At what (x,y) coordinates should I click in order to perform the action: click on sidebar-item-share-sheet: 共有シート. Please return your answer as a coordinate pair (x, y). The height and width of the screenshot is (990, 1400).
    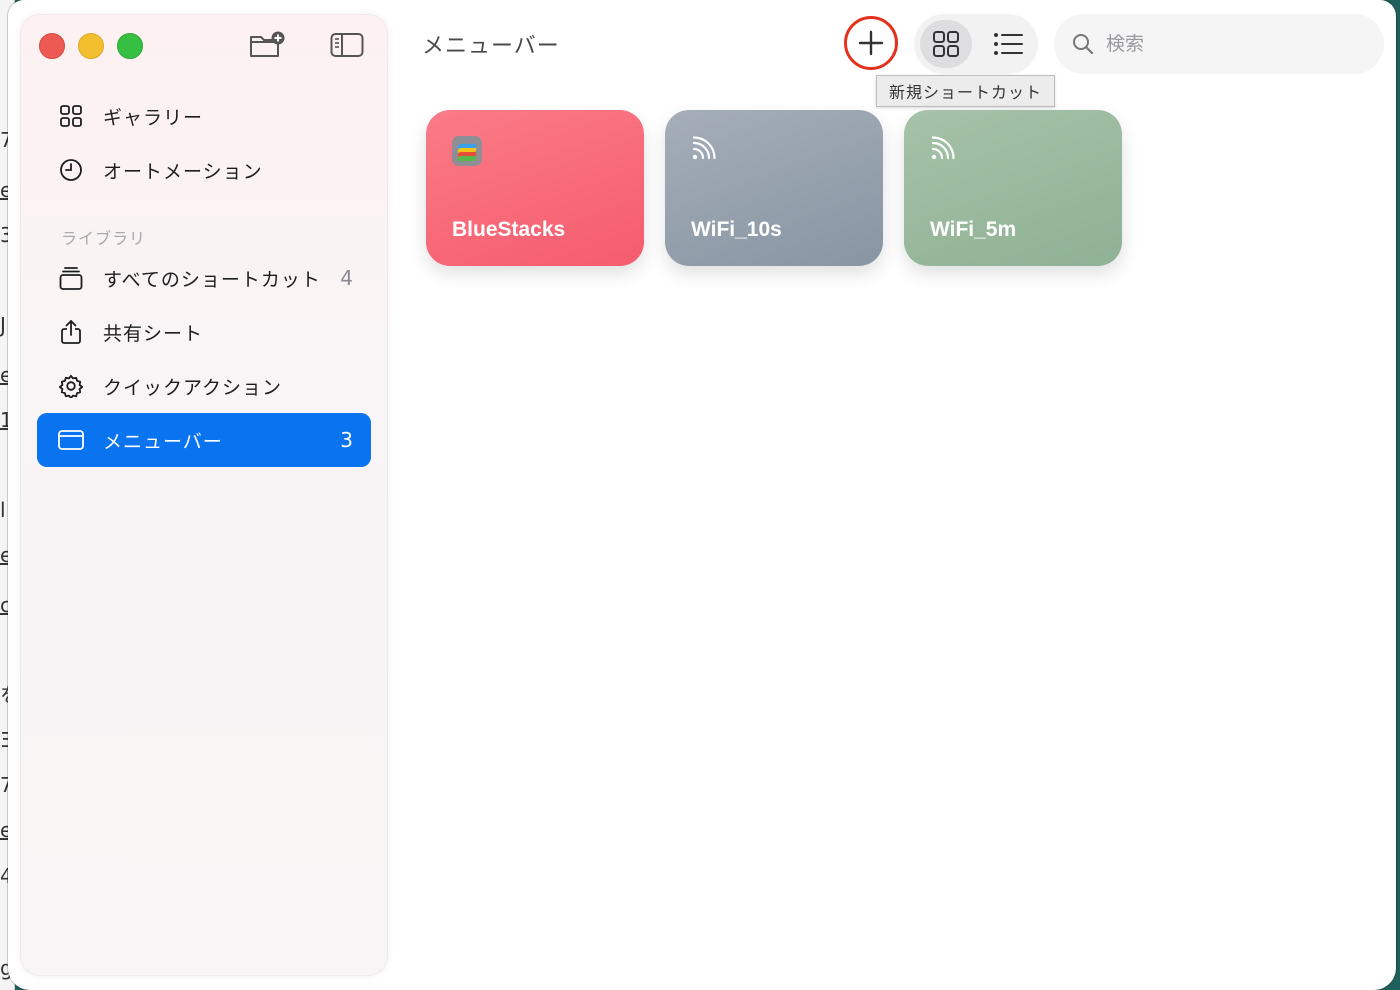
    Looking at the image, I should click on (204, 332).